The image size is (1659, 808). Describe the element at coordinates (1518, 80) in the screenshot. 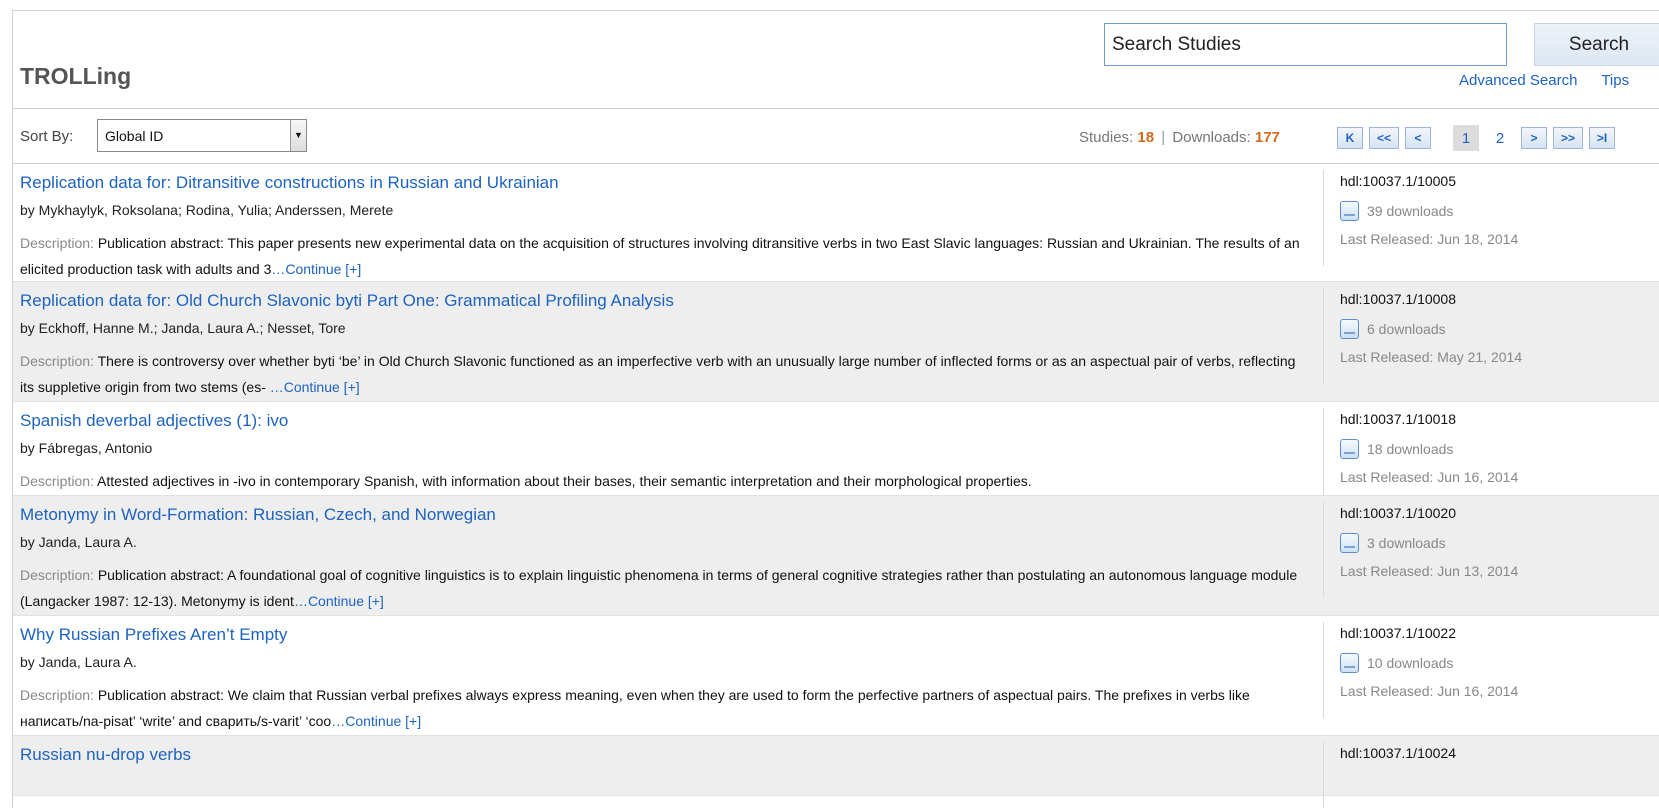

I see `advanced-search-link: Advanced Search` at that location.